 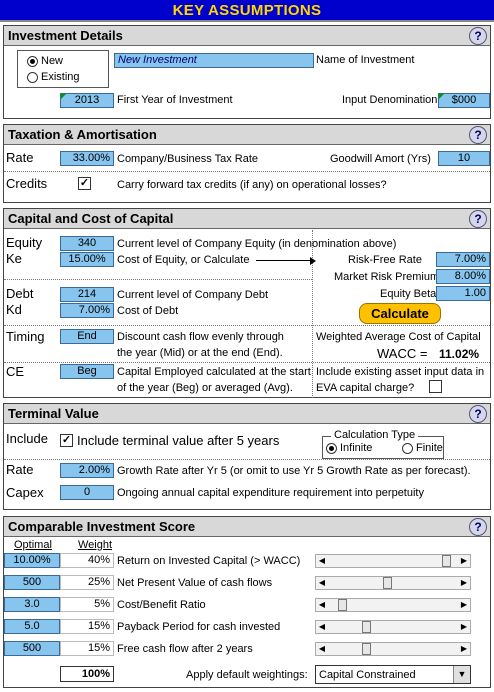 What do you see at coordinates (435, 386) in the screenshot?
I see `eva-checkbox` at bounding box center [435, 386].